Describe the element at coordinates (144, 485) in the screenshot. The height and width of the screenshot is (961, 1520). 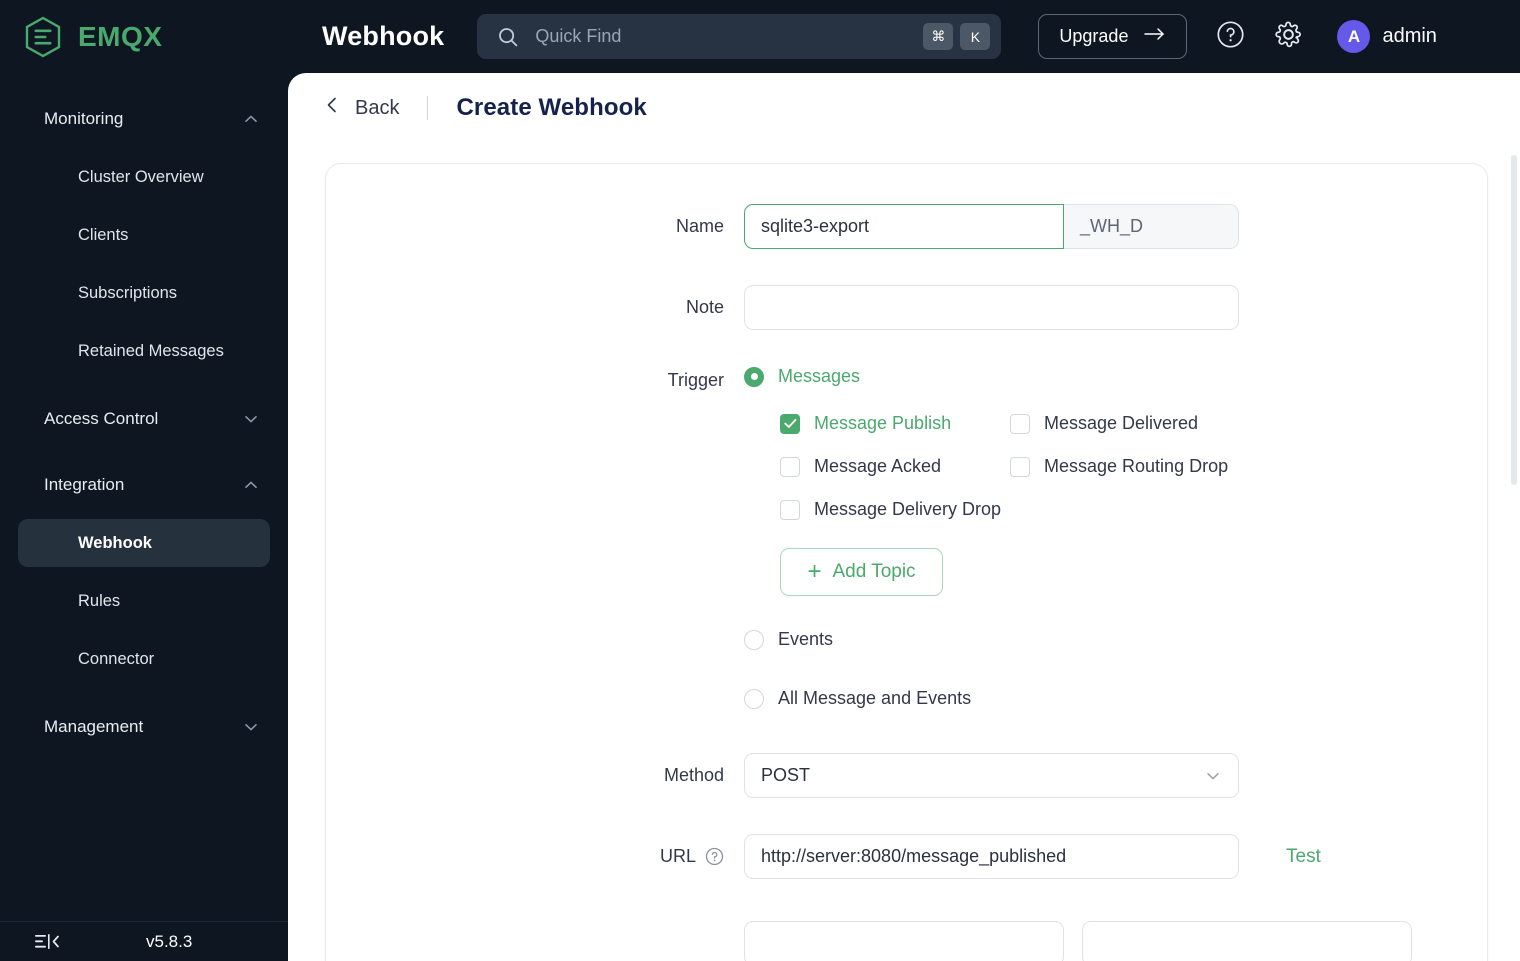
I see `sidebar-group-integration: Integration` at that location.